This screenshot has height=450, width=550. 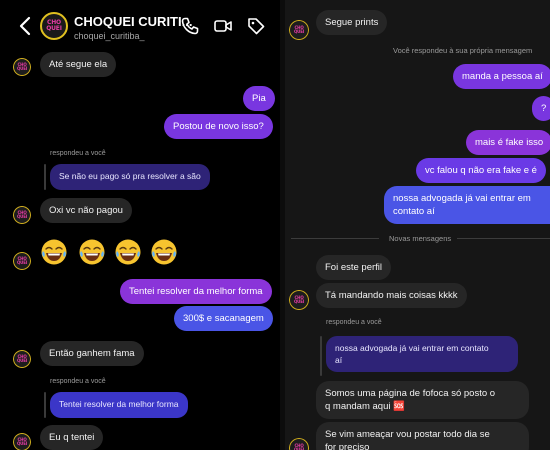 What do you see at coordinates (190, 26) in the screenshot?
I see `phone-icon` at bounding box center [190, 26].